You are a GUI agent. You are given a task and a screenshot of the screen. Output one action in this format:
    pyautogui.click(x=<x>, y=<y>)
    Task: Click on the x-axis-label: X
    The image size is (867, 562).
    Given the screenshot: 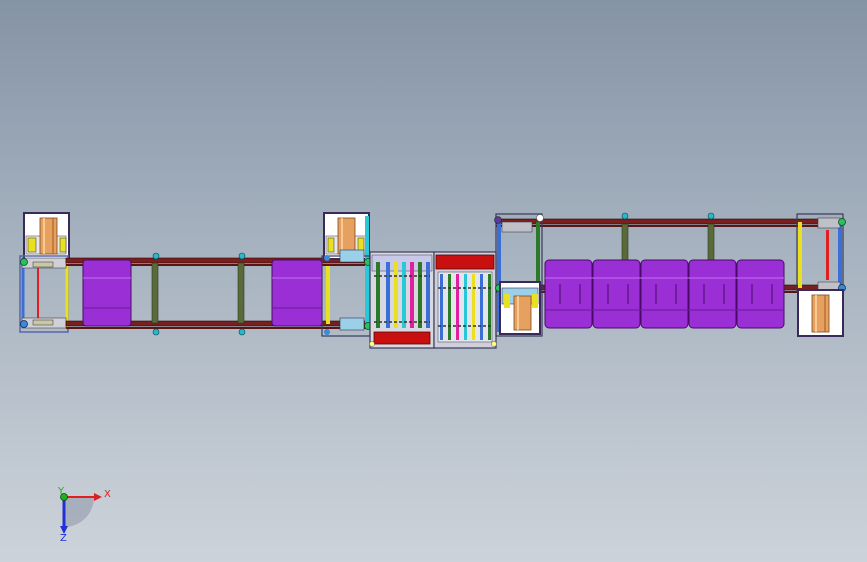 What is the action you would take?
    pyautogui.click(x=107, y=494)
    